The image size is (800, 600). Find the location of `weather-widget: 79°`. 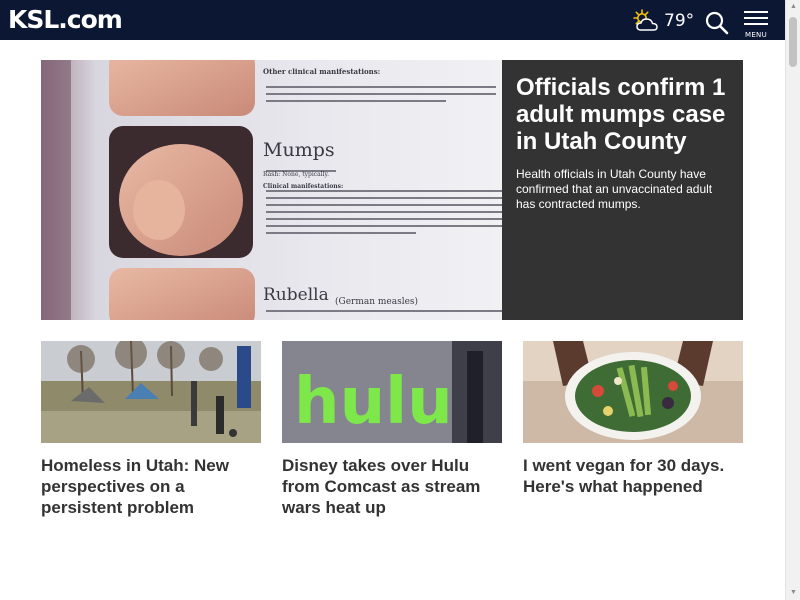

weather-widget: 79° is located at coordinates (662, 21).